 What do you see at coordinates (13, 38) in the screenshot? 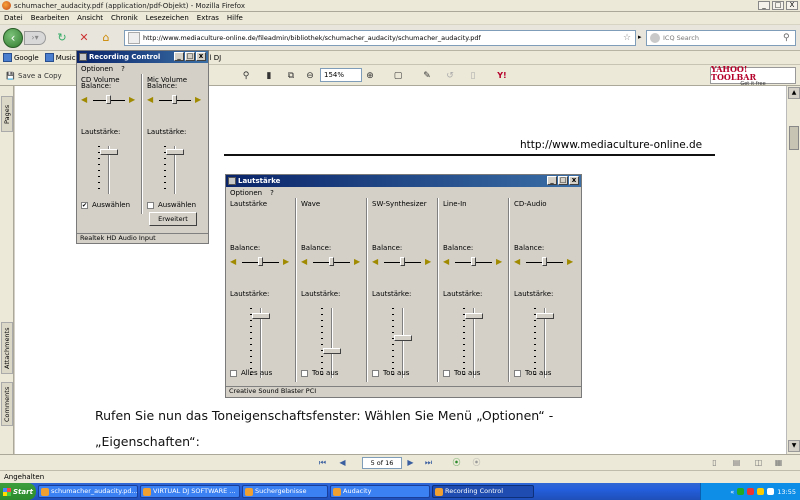
I see `back-button: ‹` at bounding box center [13, 38].